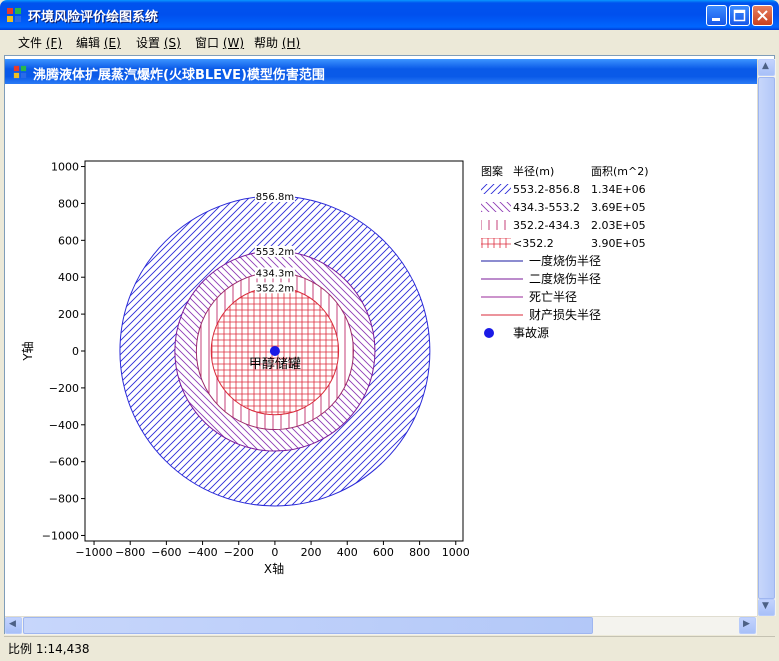  I want to click on x-tick-label-8: 600, so click(383, 552).